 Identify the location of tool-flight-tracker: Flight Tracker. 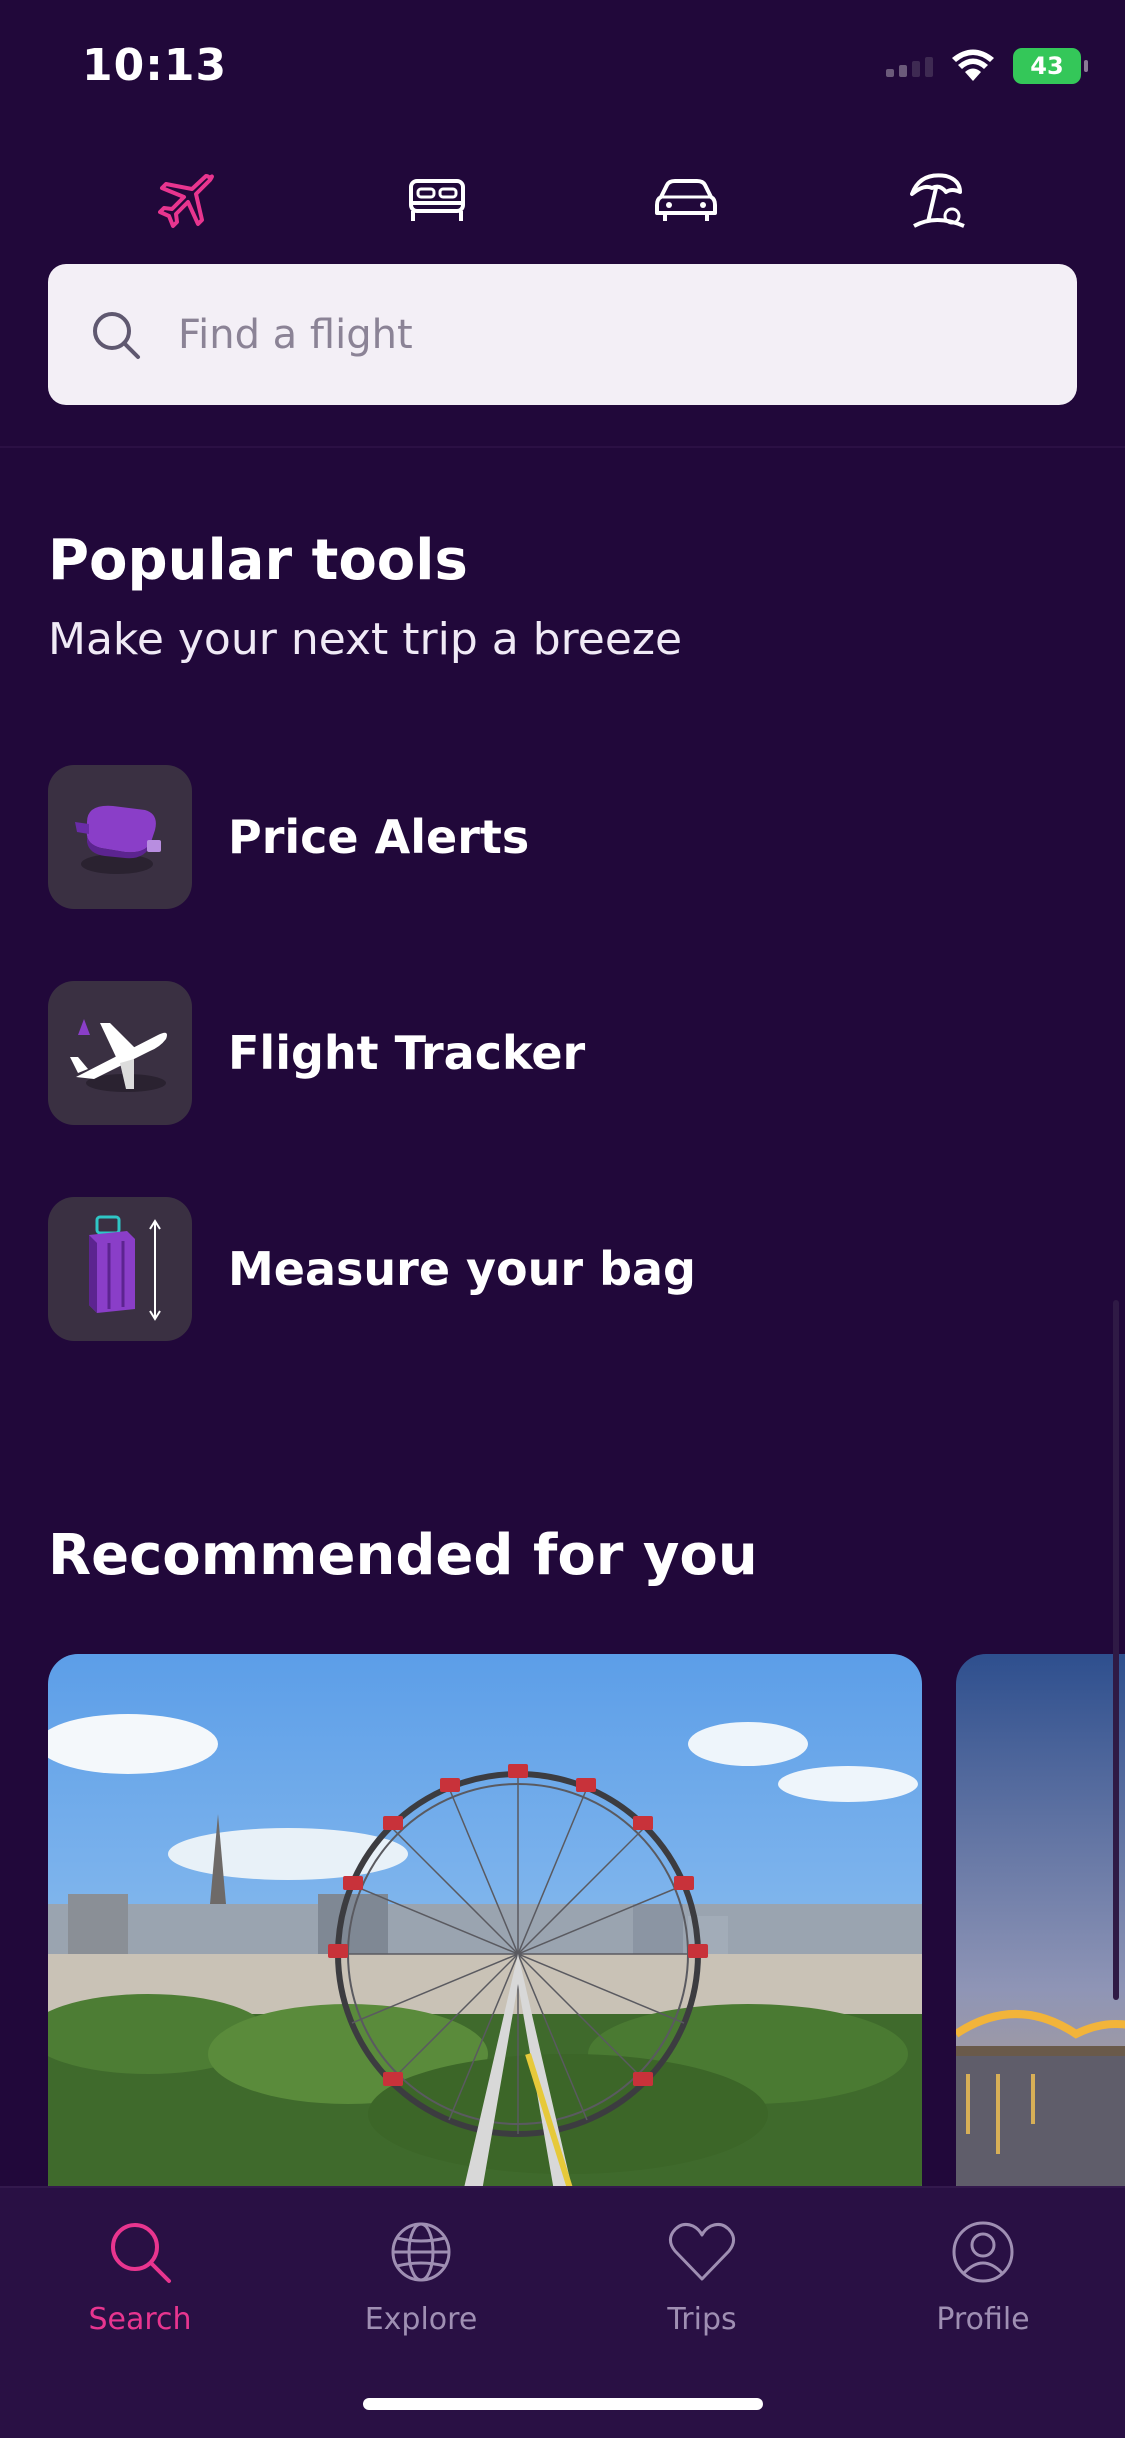
(498, 1053).